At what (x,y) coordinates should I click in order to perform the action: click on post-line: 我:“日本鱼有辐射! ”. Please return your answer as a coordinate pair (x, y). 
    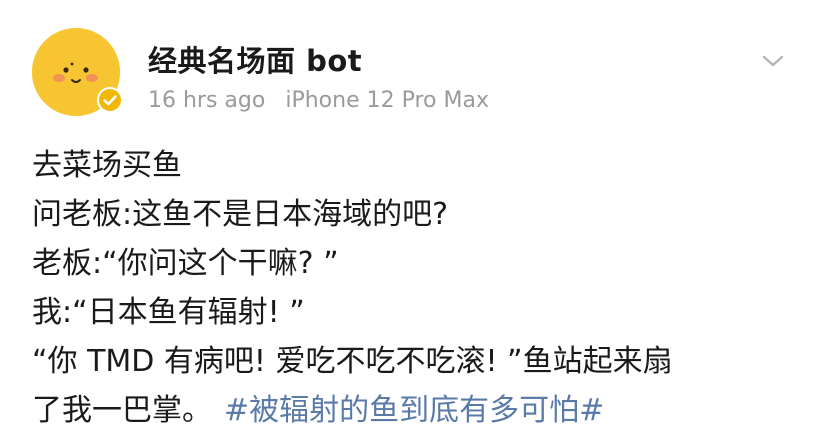
    Looking at the image, I should click on (168, 312).